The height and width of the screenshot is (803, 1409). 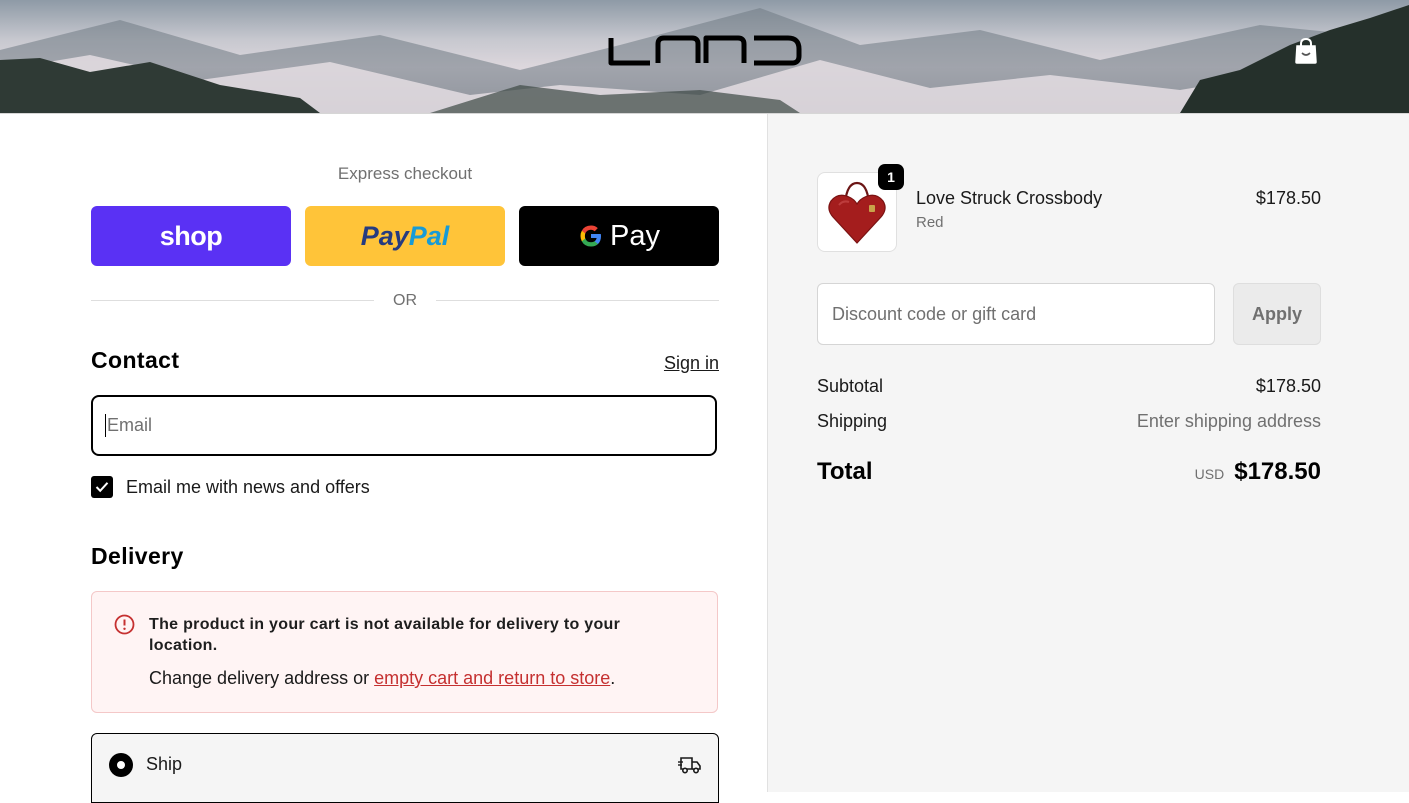 I want to click on header-banner, so click(x=704, y=57).